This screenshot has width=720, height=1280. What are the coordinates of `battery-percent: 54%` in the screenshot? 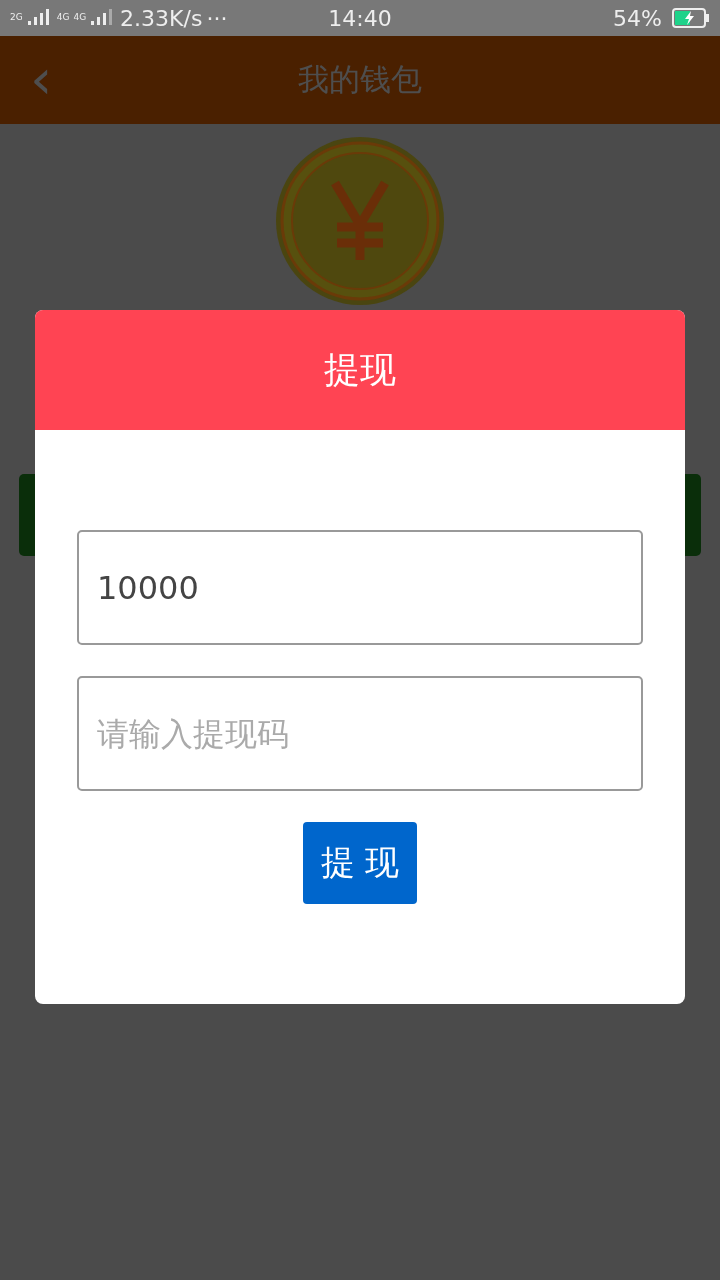 It's located at (637, 18).